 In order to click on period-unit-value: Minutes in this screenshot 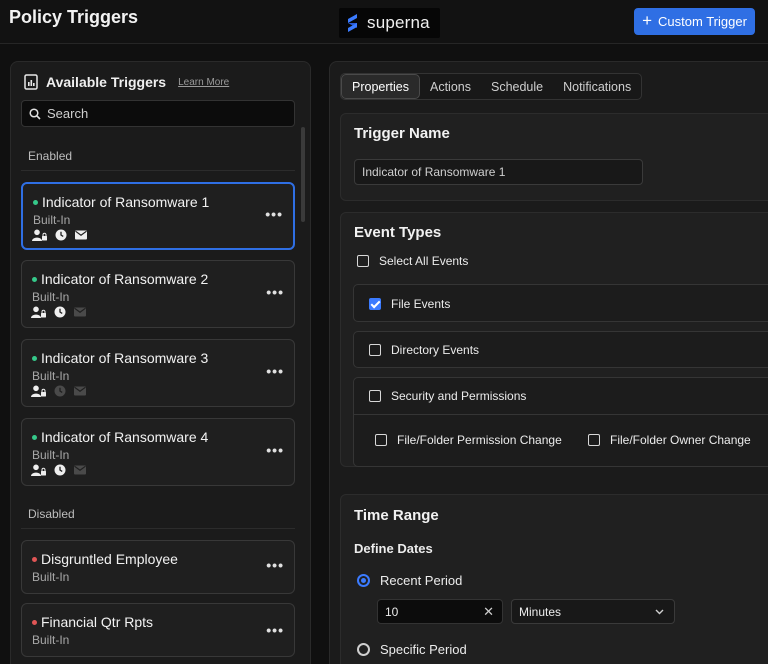, I will do `click(540, 611)`.